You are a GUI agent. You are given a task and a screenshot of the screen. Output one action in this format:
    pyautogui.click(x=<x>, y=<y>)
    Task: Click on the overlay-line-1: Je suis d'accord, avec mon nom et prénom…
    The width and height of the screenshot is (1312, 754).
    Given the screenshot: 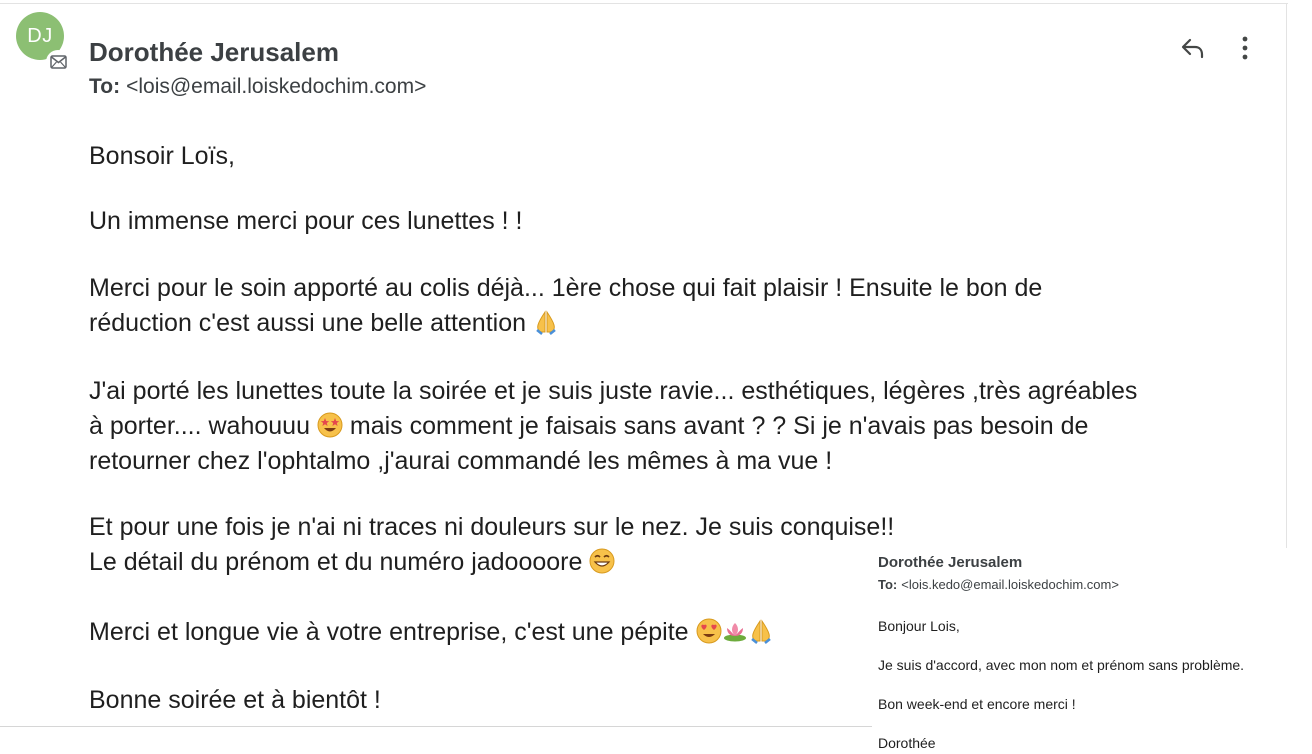 What is the action you would take?
    pyautogui.click(x=1061, y=665)
    